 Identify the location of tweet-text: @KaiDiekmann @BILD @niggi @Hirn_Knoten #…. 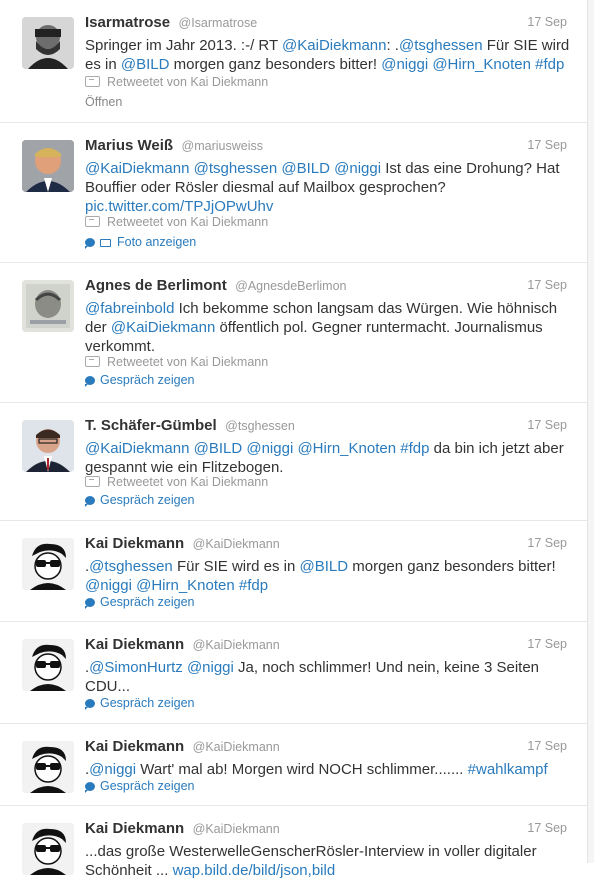
(327, 458).